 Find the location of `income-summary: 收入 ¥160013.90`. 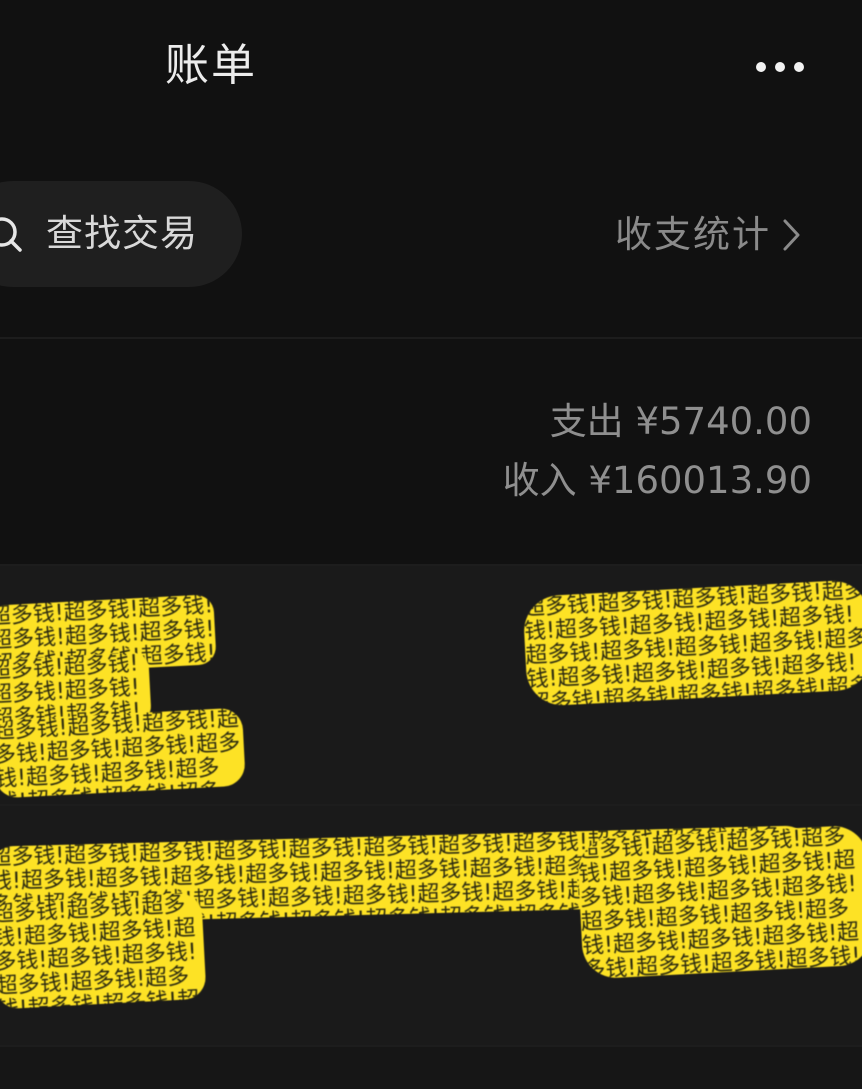

income-summary: 收入 ¥160013.90 is located at coordinates (657, 481).